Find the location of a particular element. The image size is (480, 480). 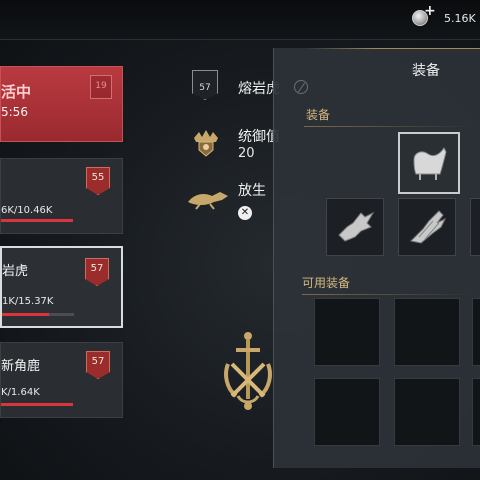

top-bar: + 5.16K is located at coordinates (240, 20).